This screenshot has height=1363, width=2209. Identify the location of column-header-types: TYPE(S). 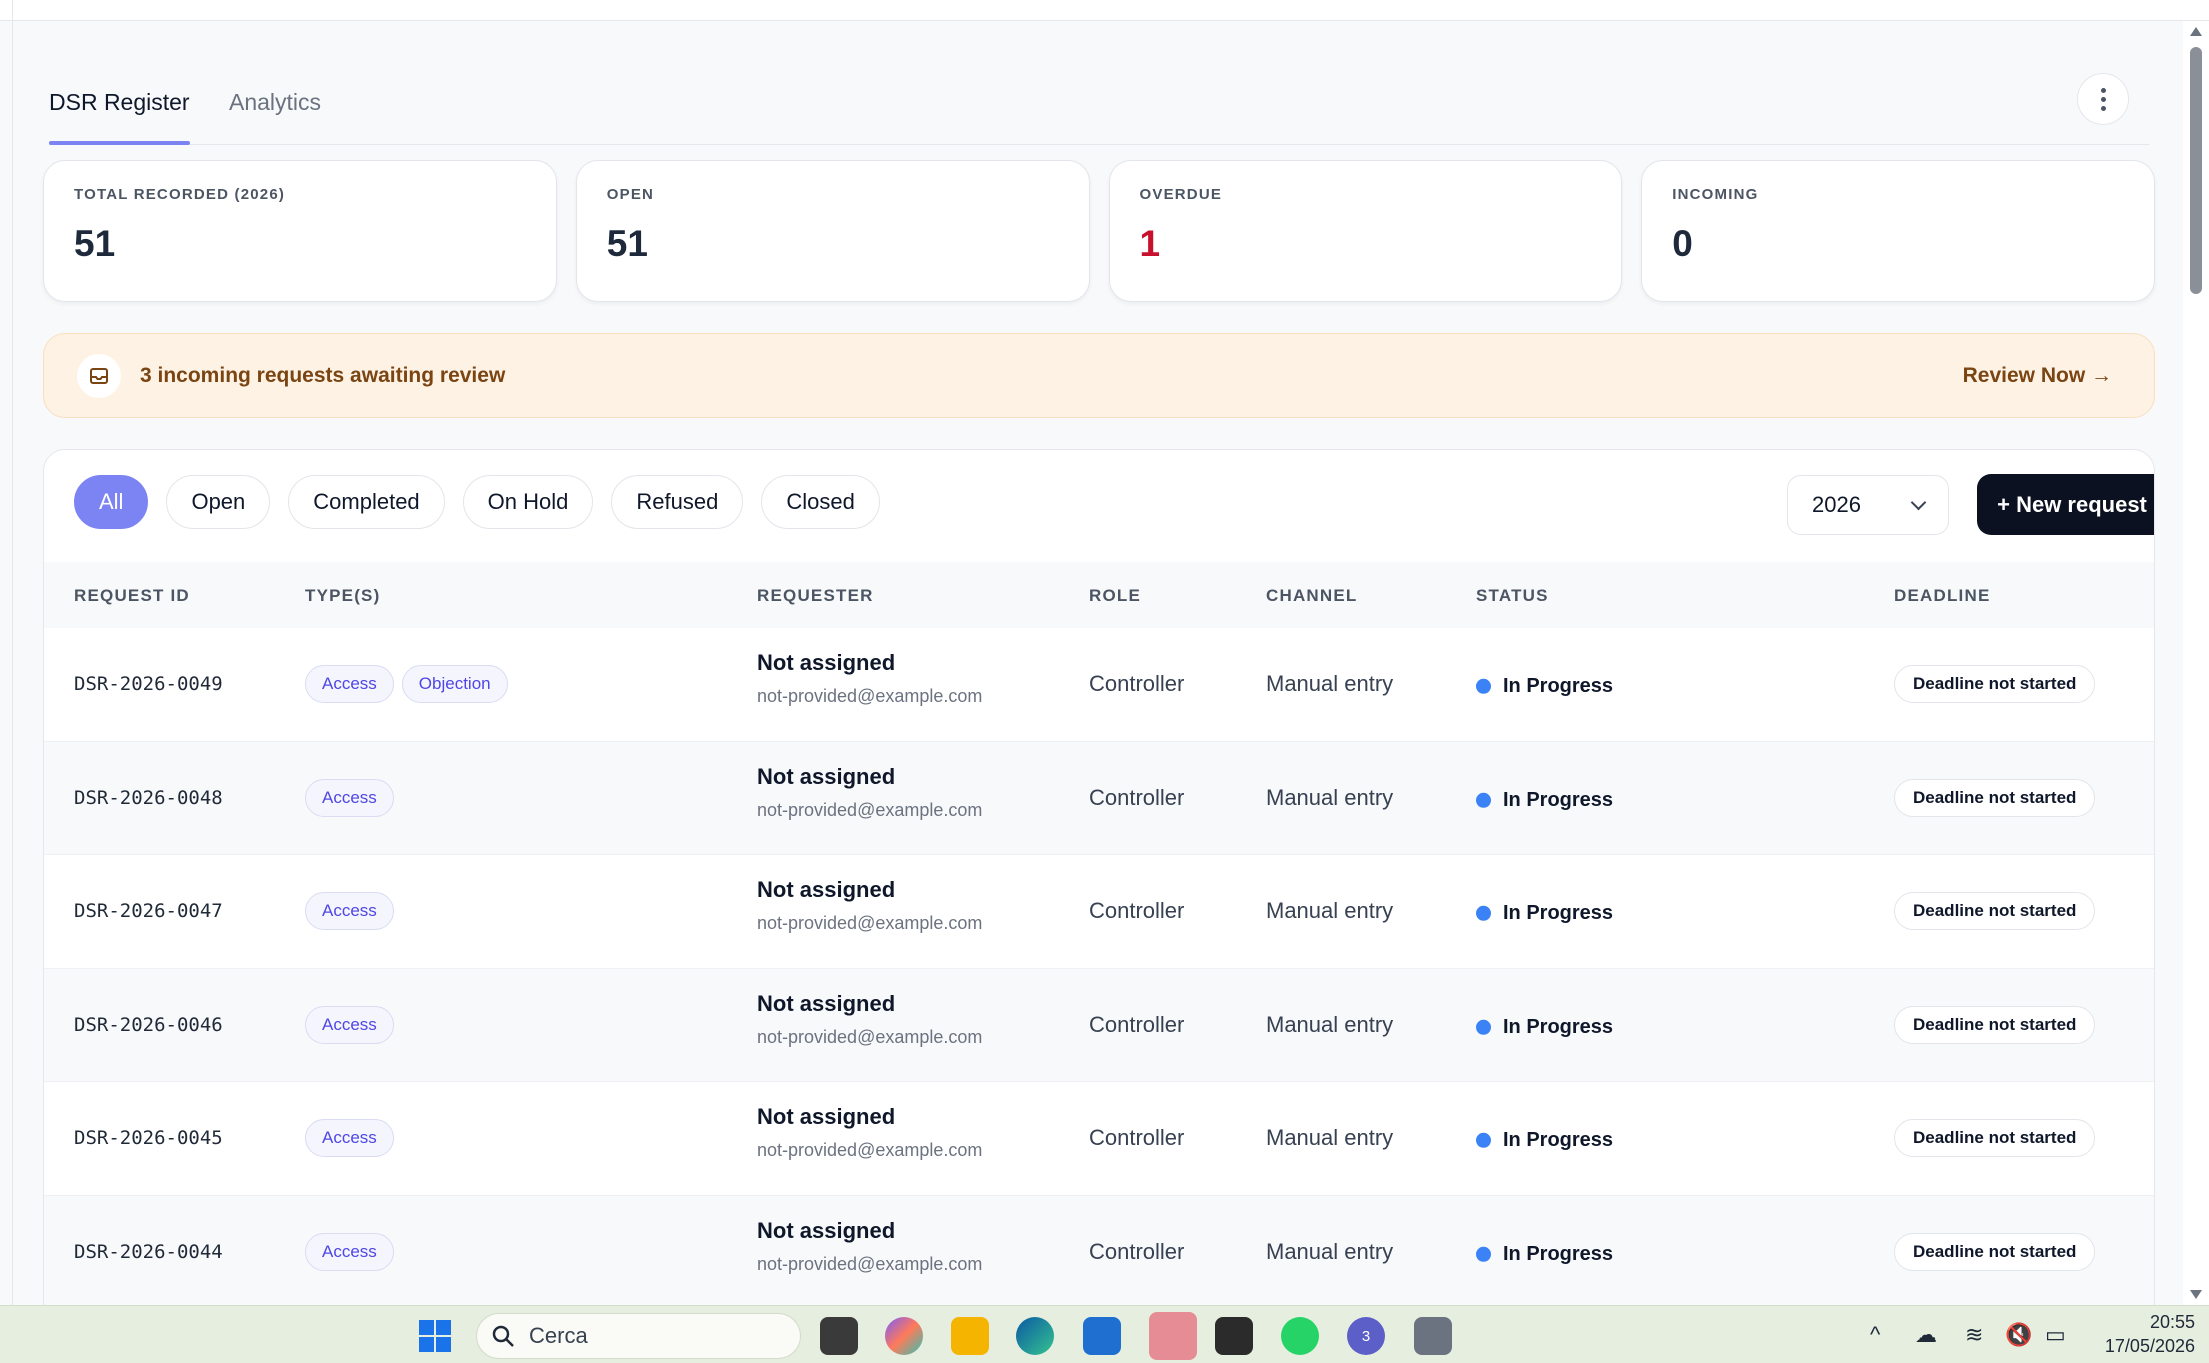
(342, 596).